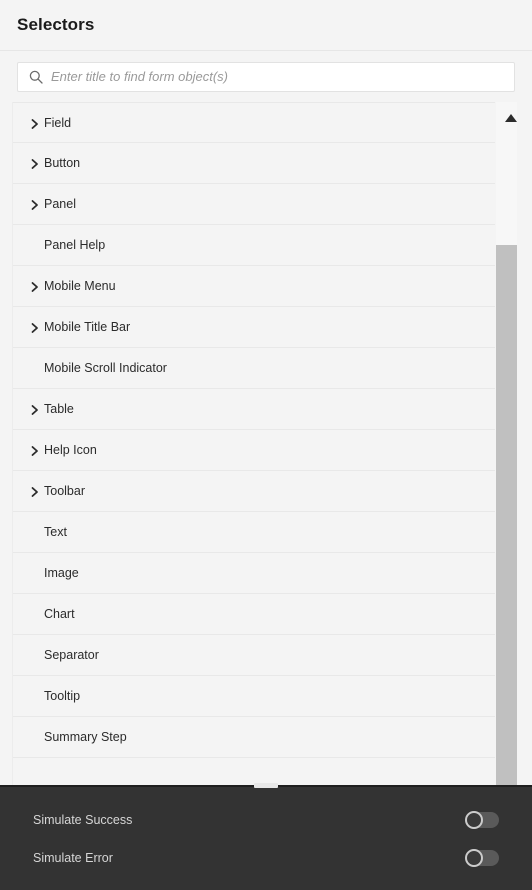  Describe the element at coordinates (254, 204) in the screenshot. I see `list-item: Panel` at that location.